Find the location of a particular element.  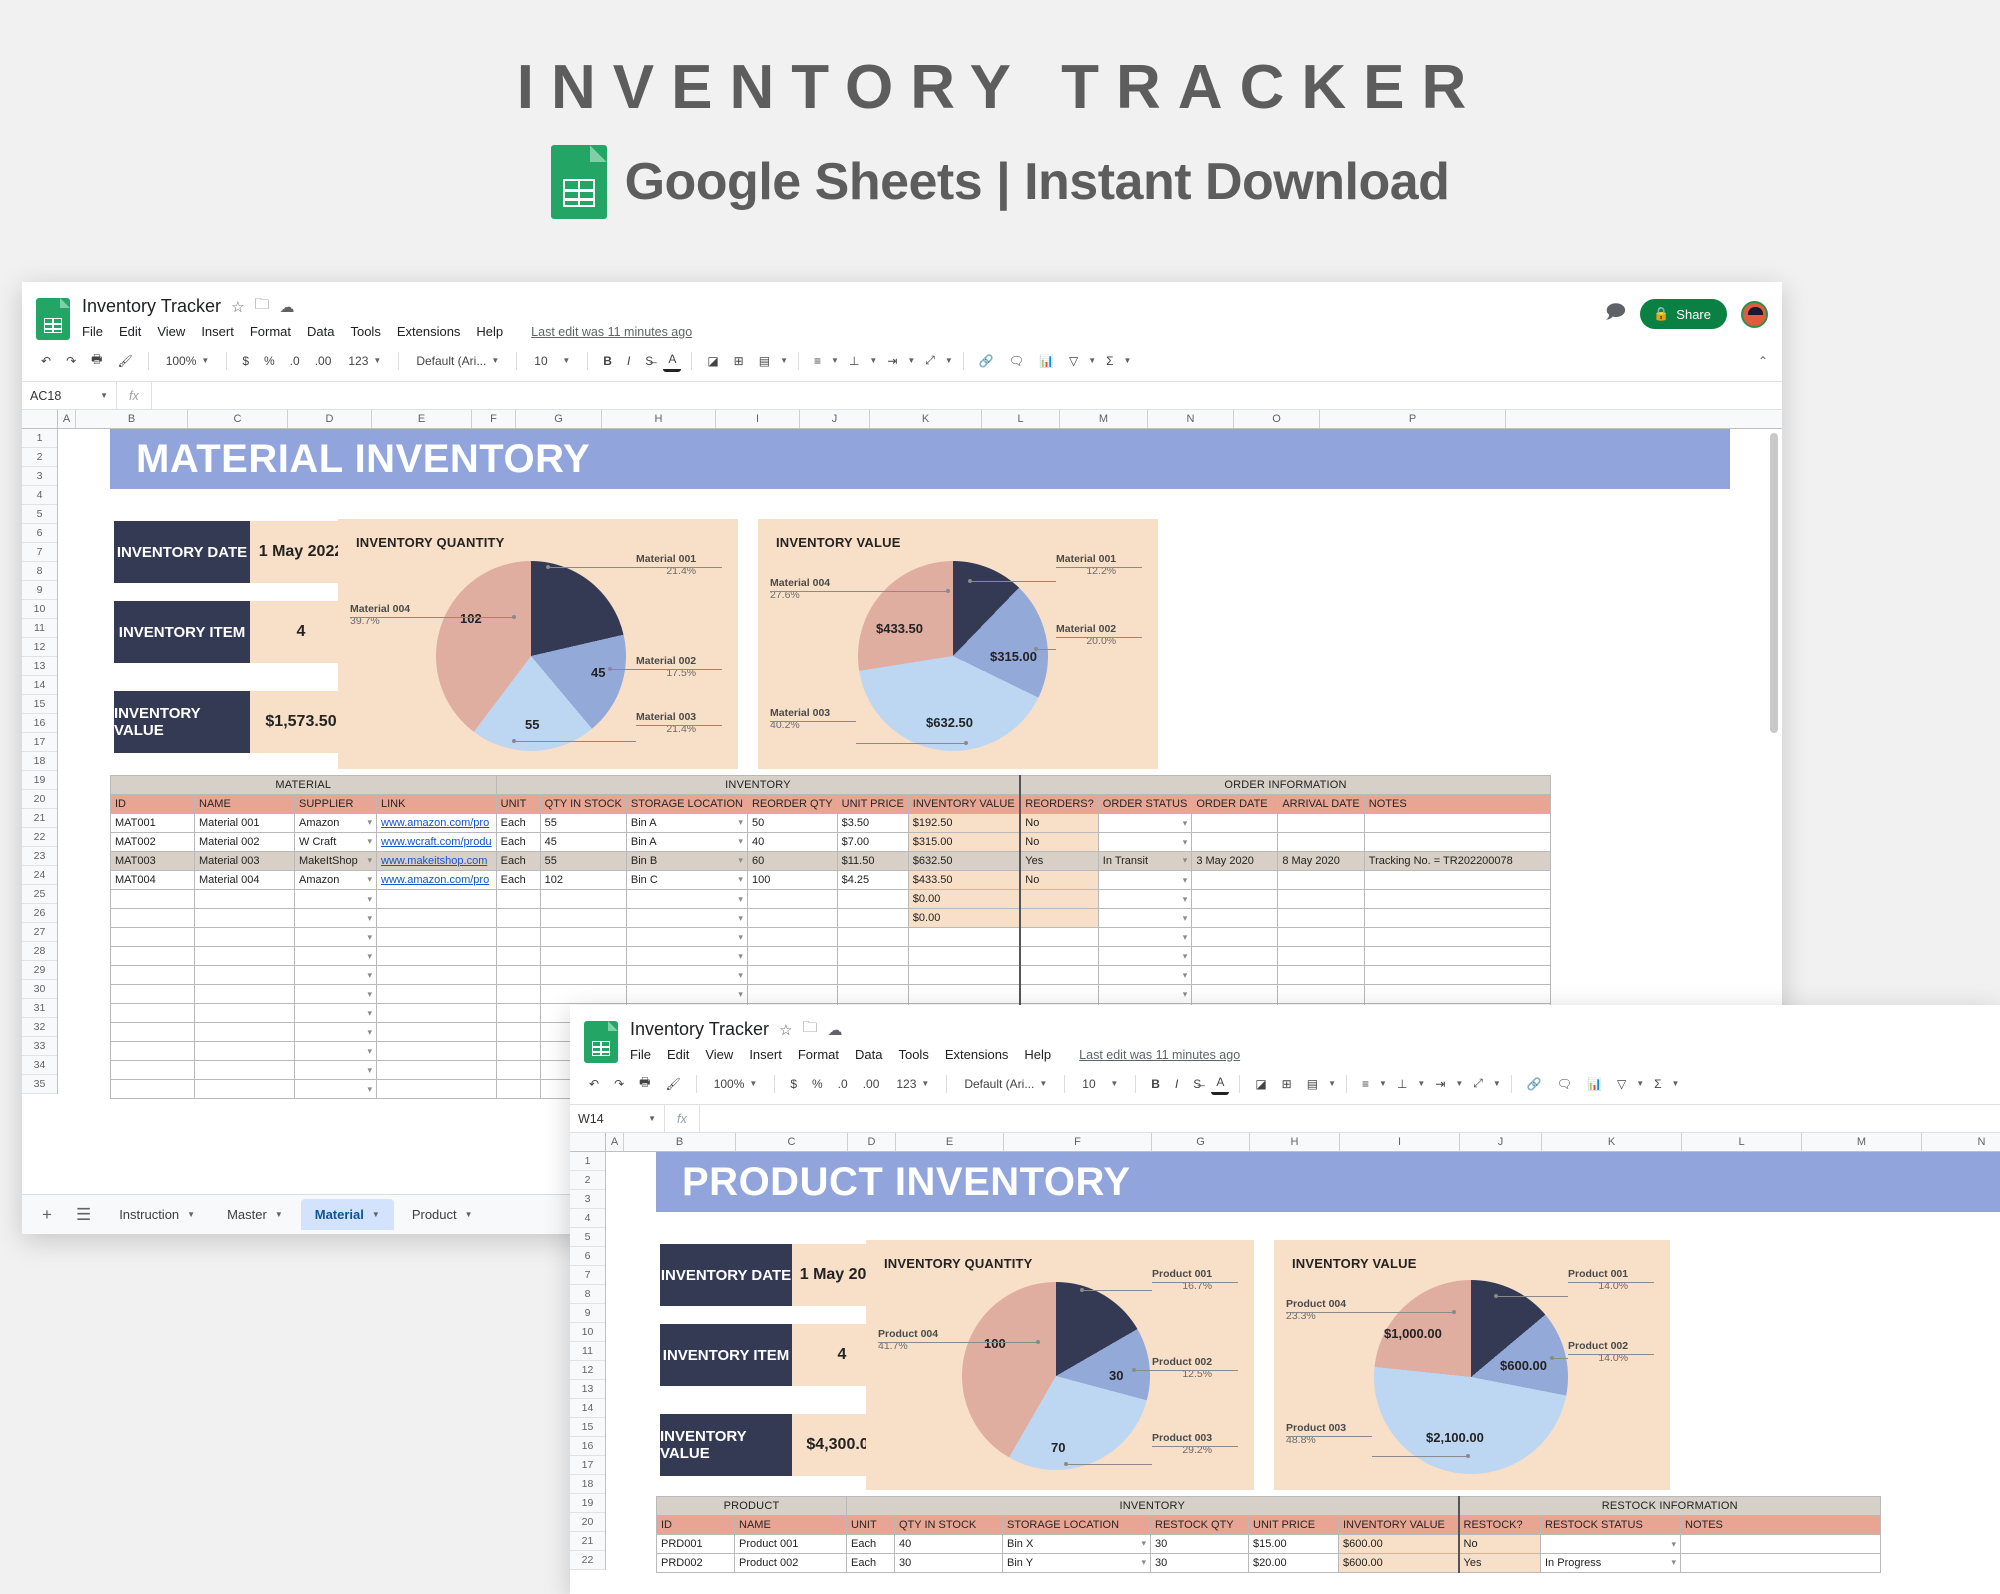

col-supplier: SUPPLIER is located at coordinates (335, 804).